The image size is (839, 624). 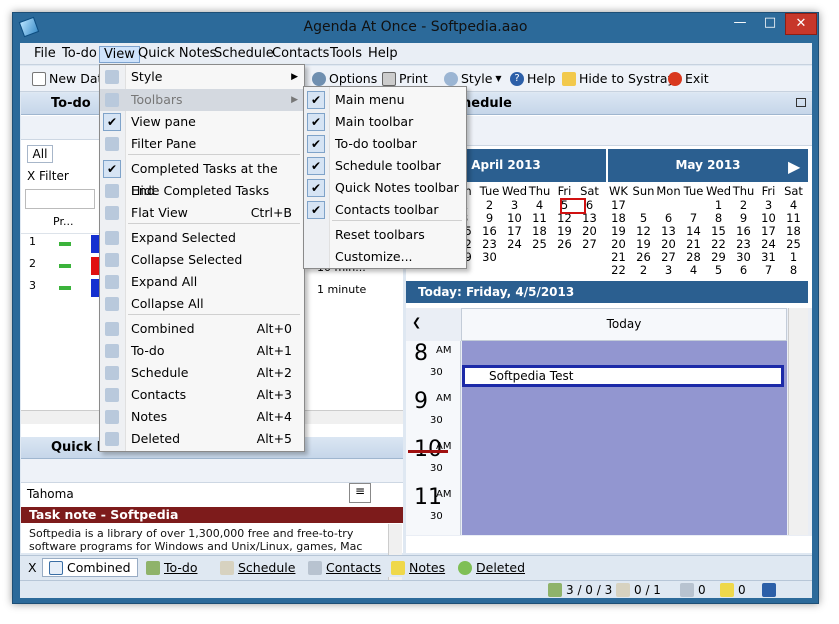 I want to click on calendar-day: 9, so click(x=489, y=218).